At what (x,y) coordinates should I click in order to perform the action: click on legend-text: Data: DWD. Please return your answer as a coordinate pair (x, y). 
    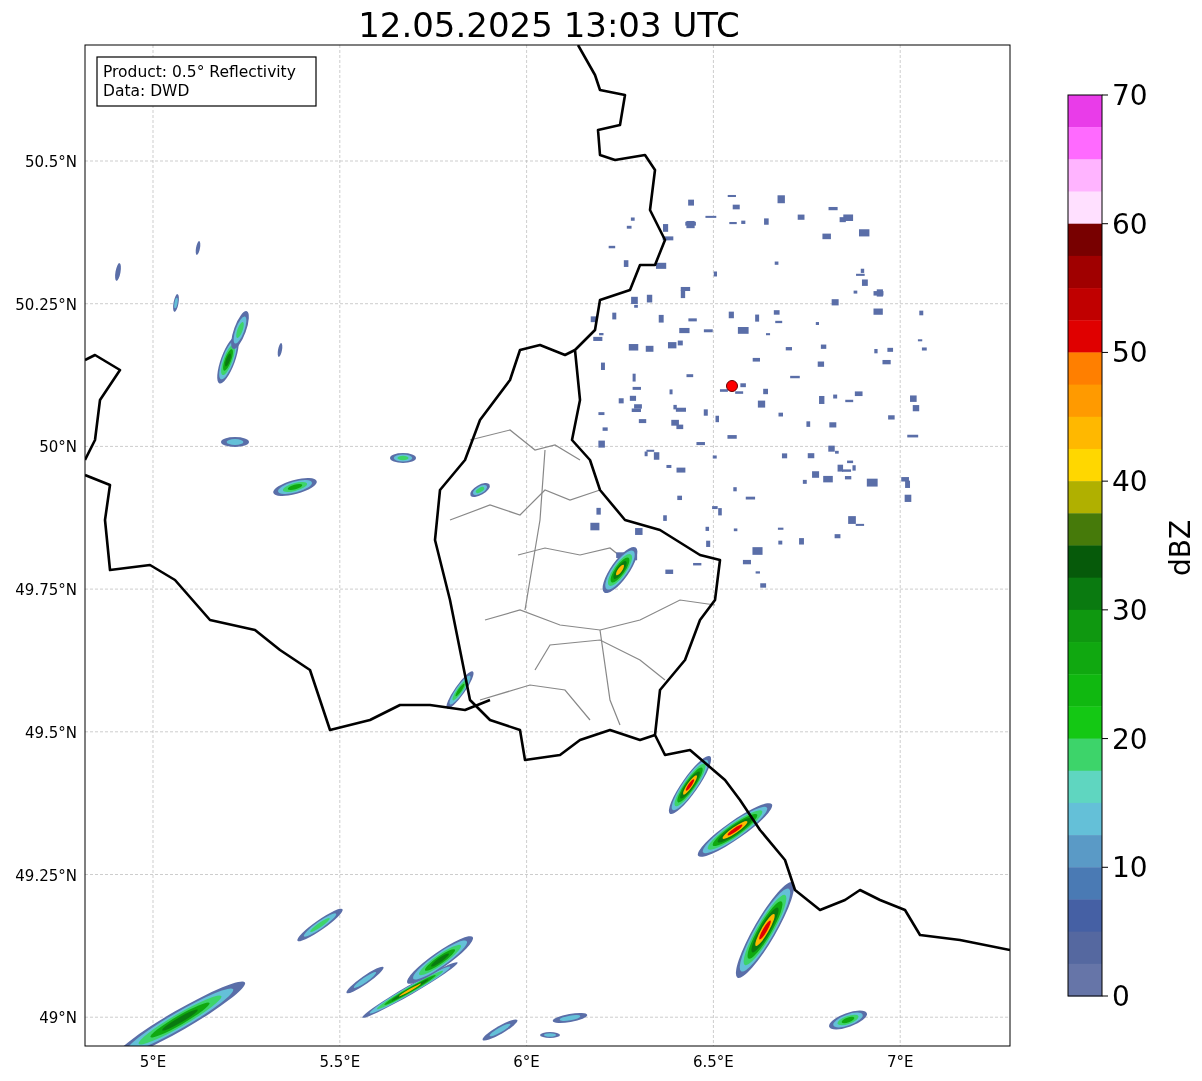
    Looking at the image, I should click on (146, 91).